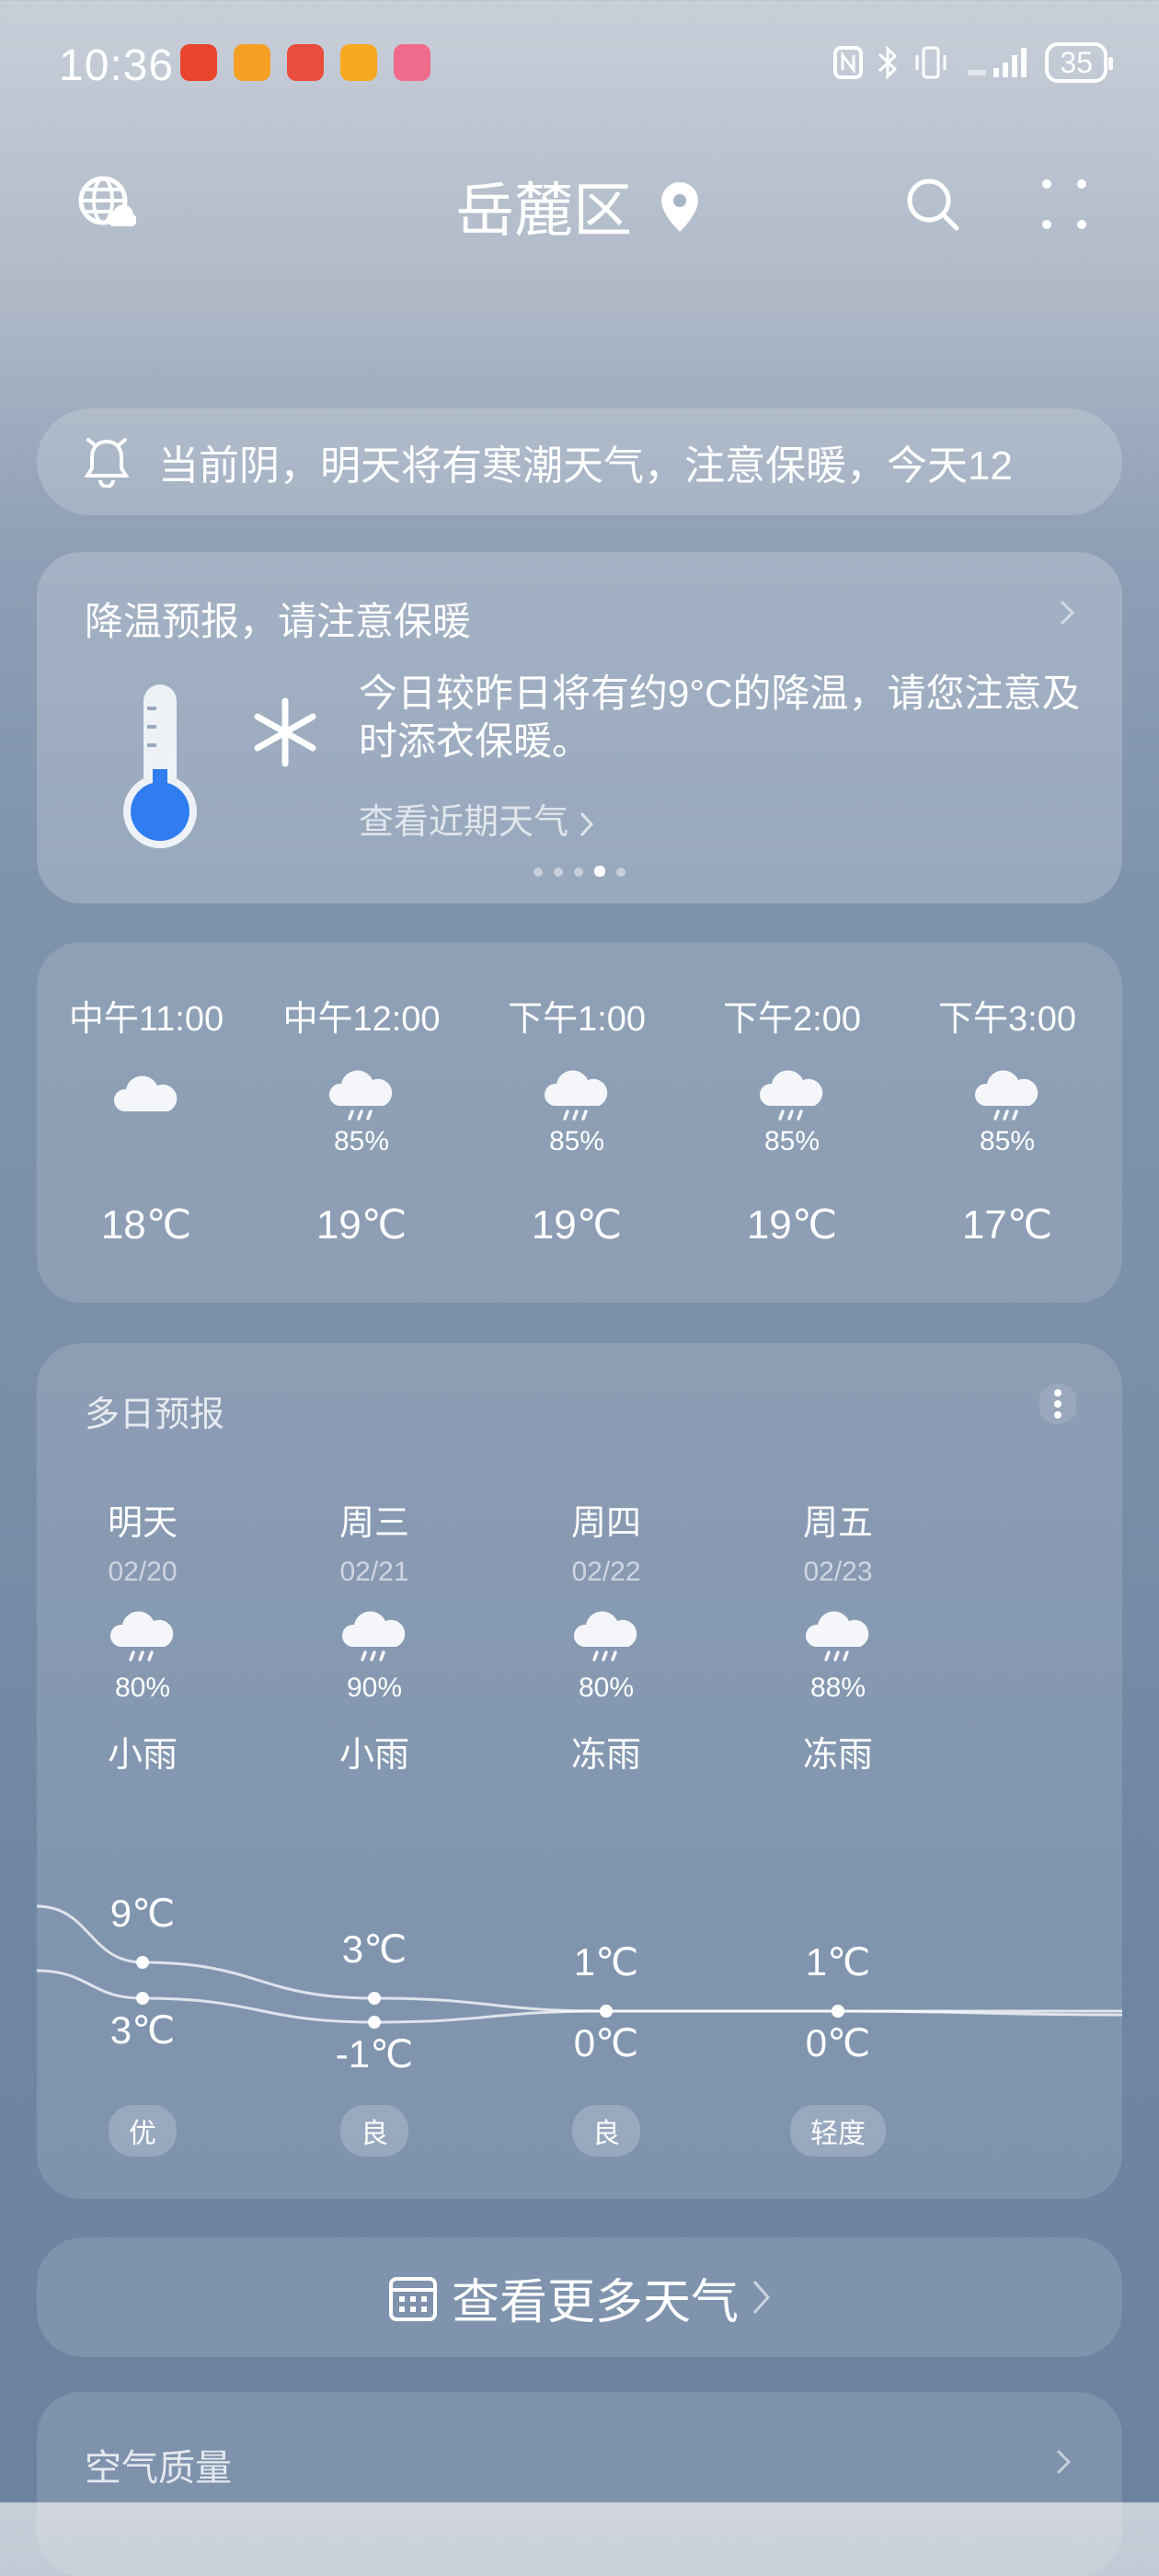 Image resolution: width=1159 pixels, height=2576 pixels. I want to click on high-temp-point, so click(142, 1962).